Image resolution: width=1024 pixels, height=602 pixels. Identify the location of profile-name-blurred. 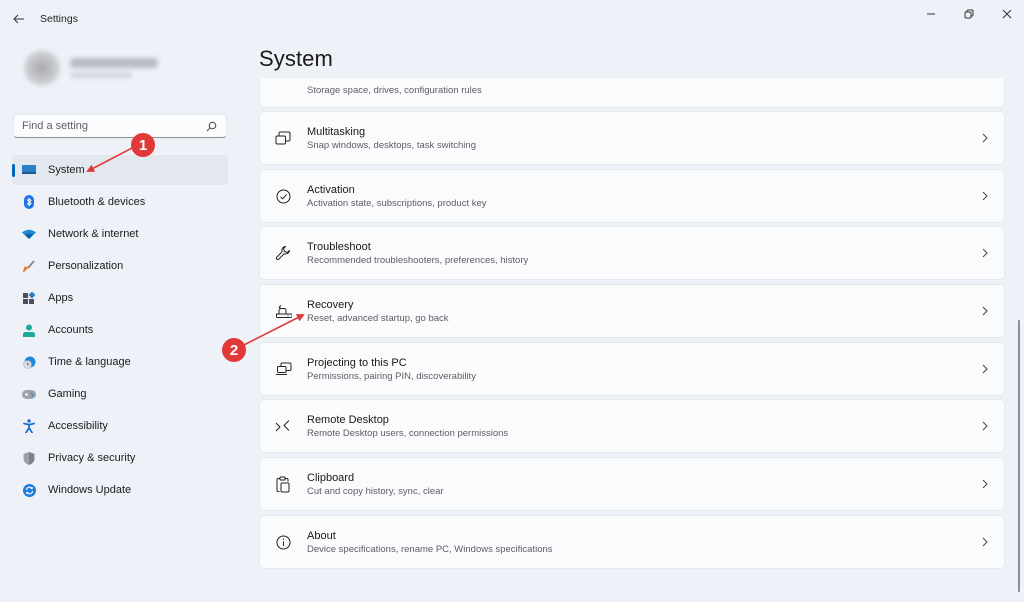
(114, 63).